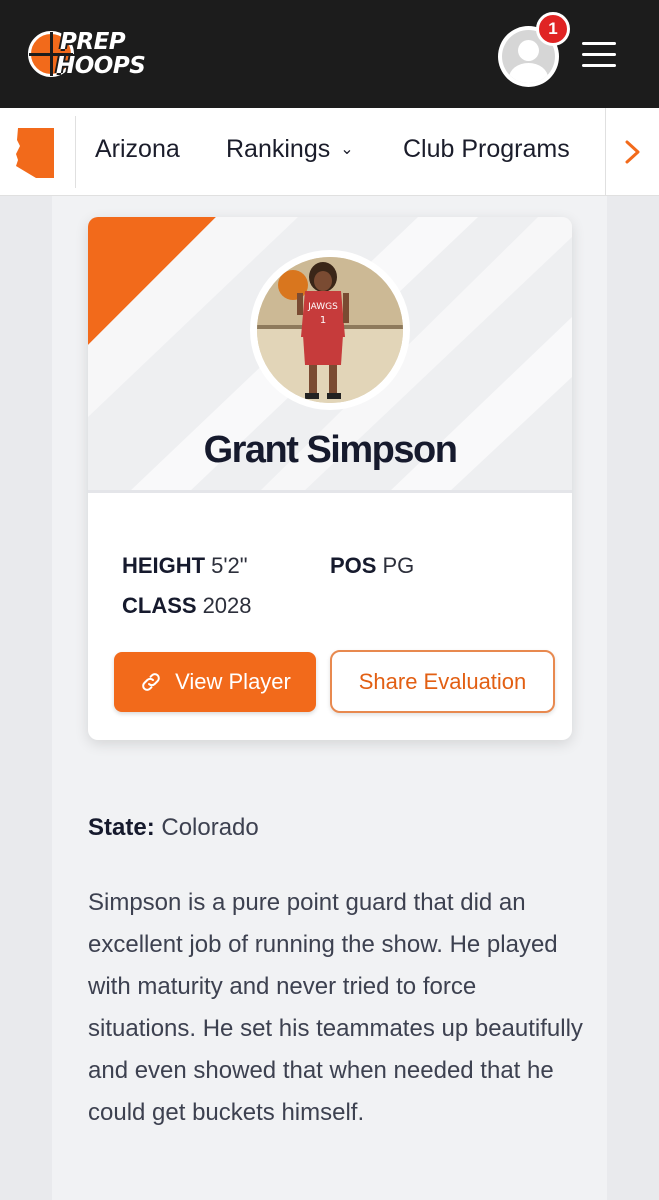 Image resolution: width=659 pixels, height=1200 pixels. Describe the element at coordinates (322, 307) in the screenshot. I see `jersey-text: JAWGS` at that location.